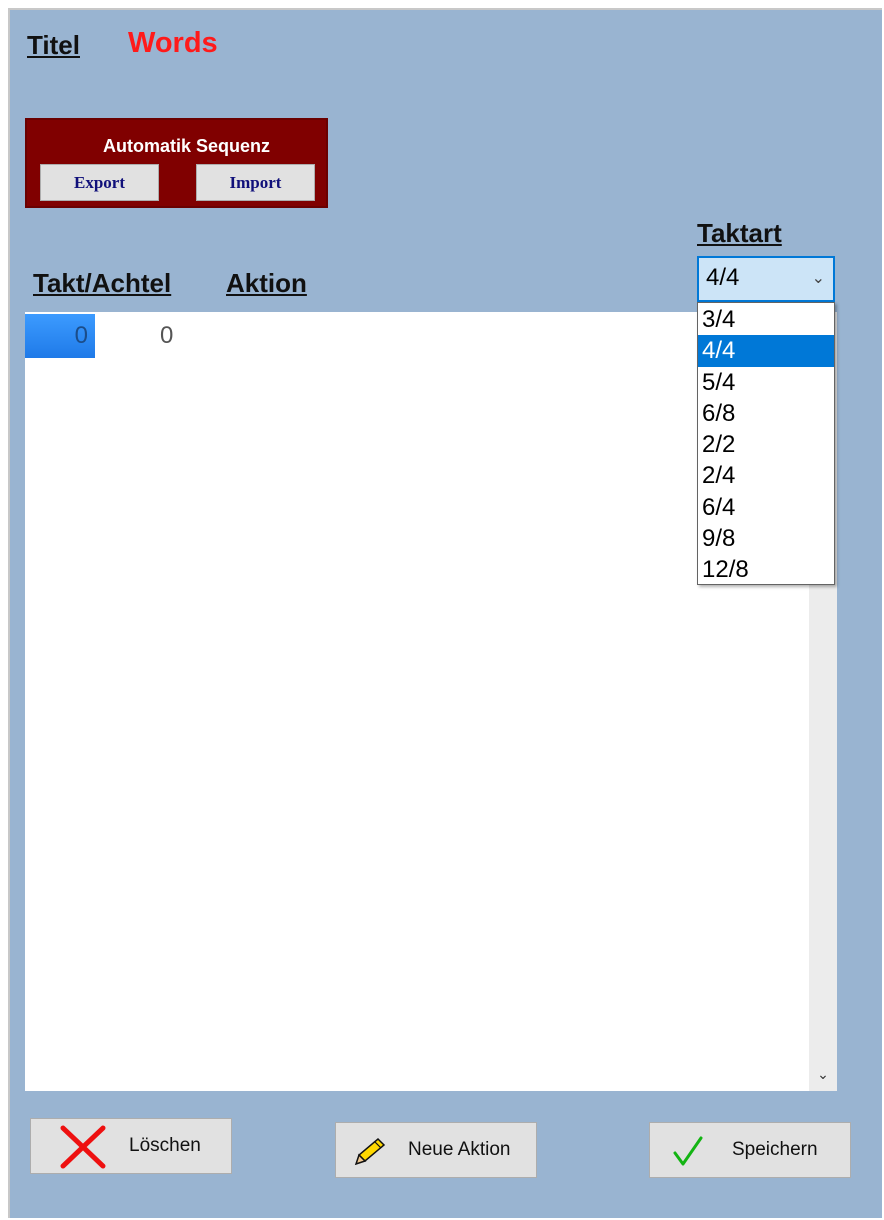 This screenshot has width=884, height=1220. I want to click on new-action-button: Neue Aktion, so click(436, 1150).